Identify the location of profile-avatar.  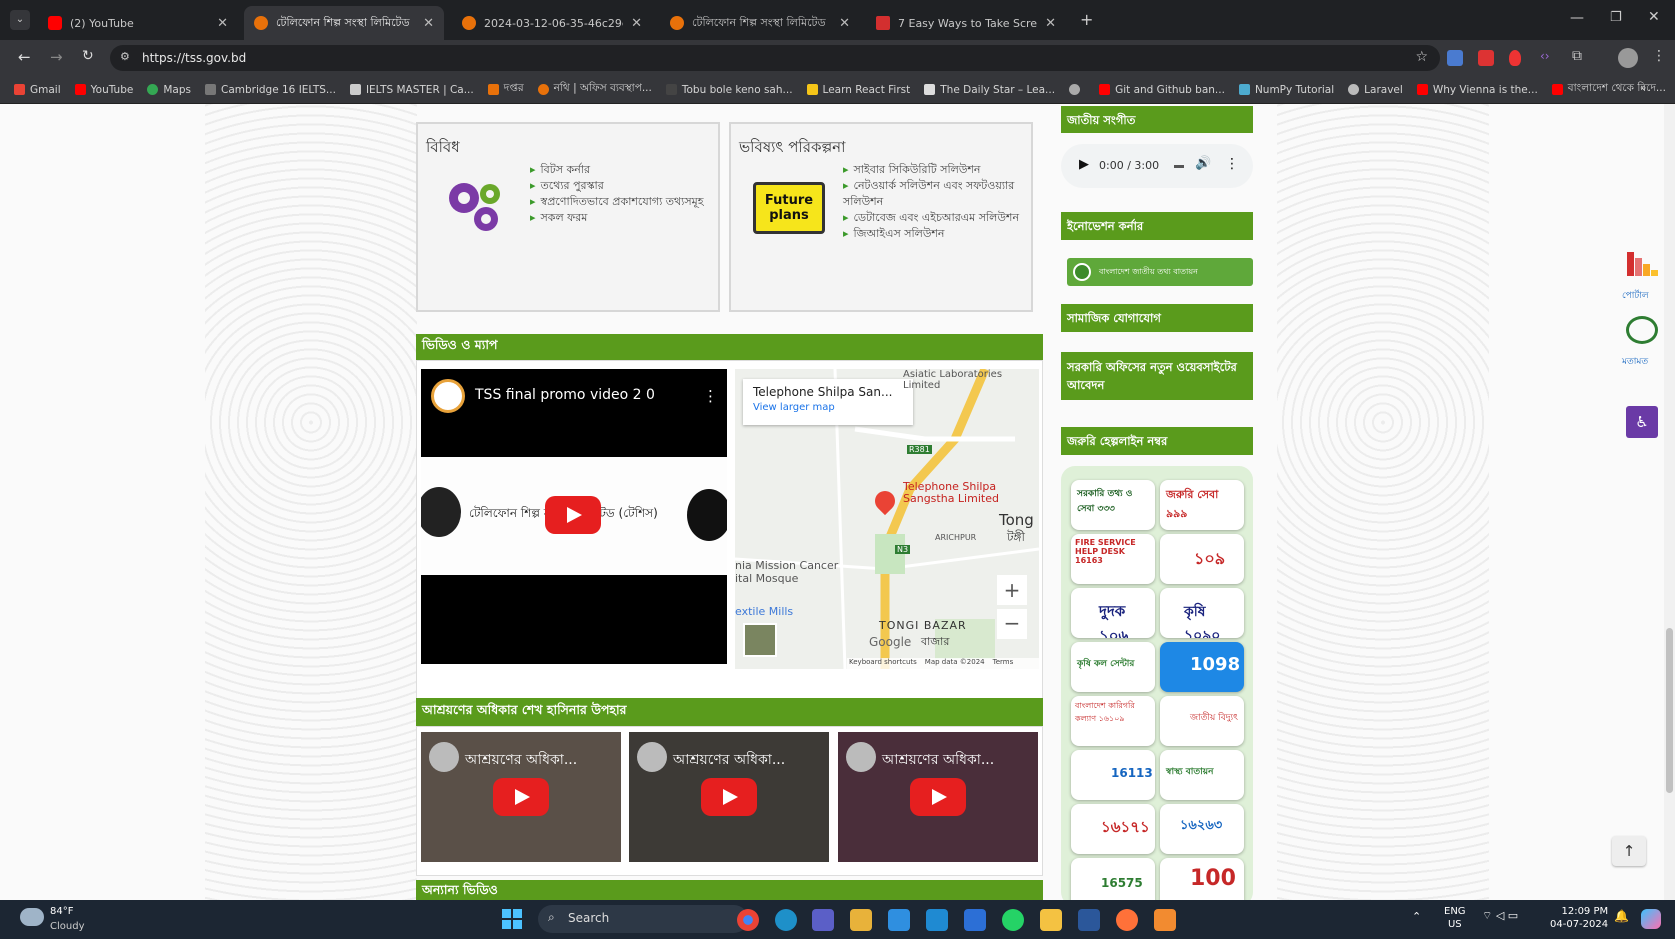
(1628, 58).